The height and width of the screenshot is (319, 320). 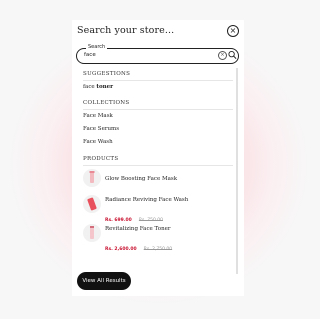 I want to click on collection-item-face-mask: Face Mask, so click(x=98, y=116).